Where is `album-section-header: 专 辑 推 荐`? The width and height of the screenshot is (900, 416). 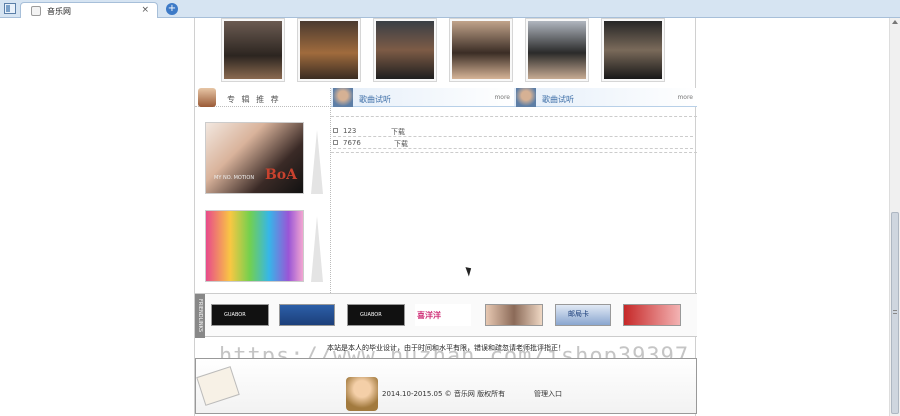
album-section-header: 专 辑 推 荐 is located at coordinates (263, 97).